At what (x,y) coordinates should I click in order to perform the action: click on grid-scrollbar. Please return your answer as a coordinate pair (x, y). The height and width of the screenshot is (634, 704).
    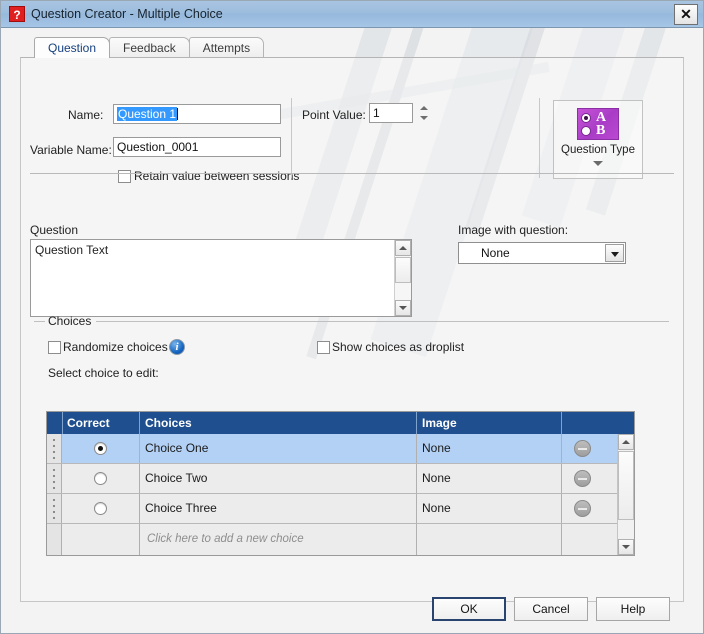
    Looking at the image, I should click on (625, 494).